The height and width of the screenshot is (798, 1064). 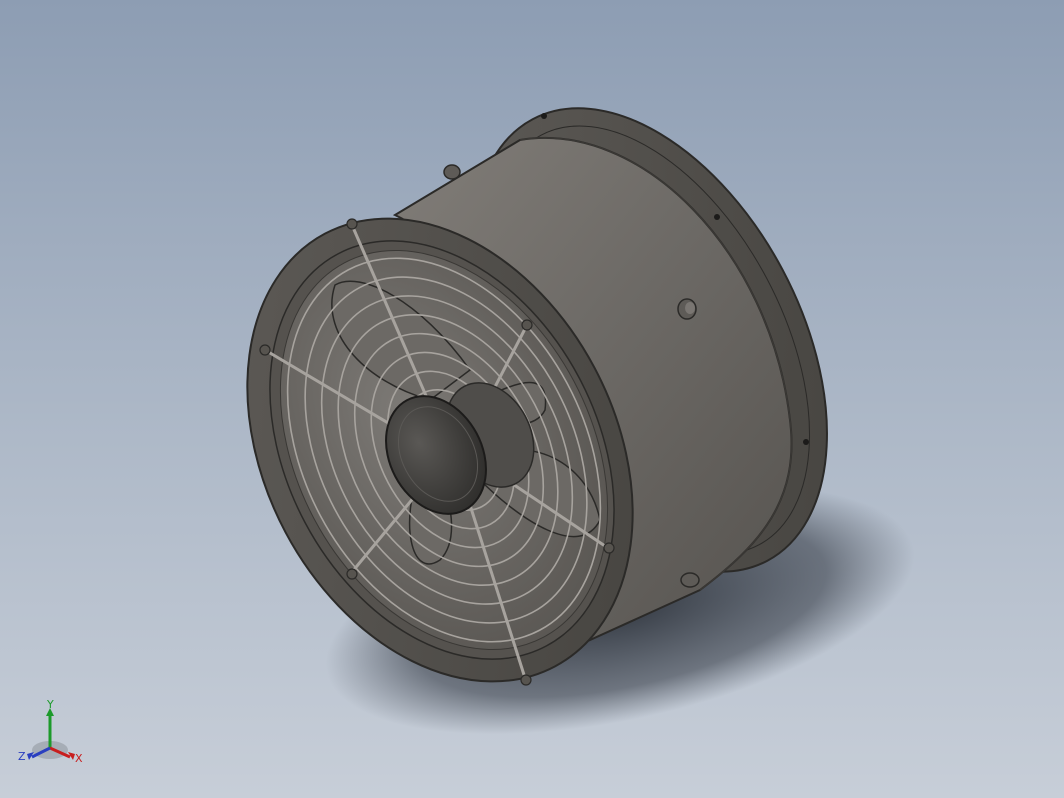 What do you see at coordinates (54, 740) in the screenshot?
I see `view-orientation-triad: Y X Z` at bounding box center [54, 740].